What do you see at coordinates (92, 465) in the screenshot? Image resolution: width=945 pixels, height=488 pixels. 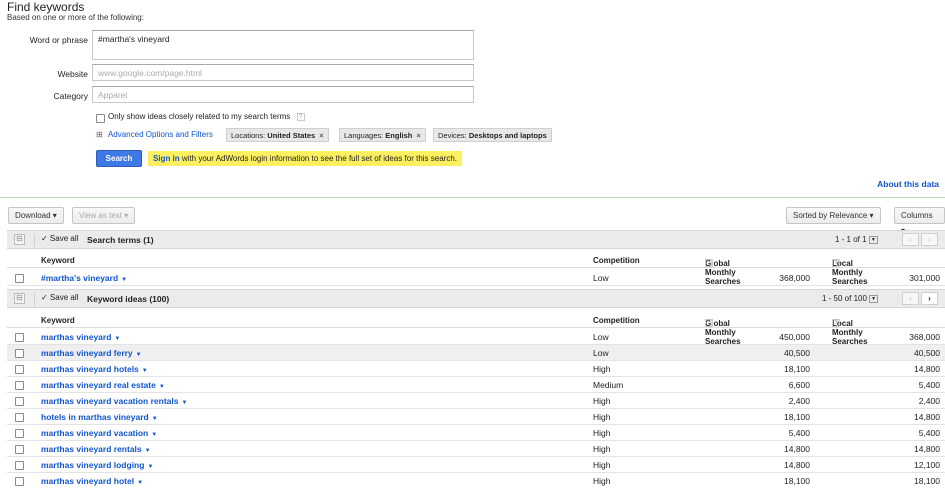 I see `keyword-text: marthas vineyard lodging` at bounding box center [92, 465].